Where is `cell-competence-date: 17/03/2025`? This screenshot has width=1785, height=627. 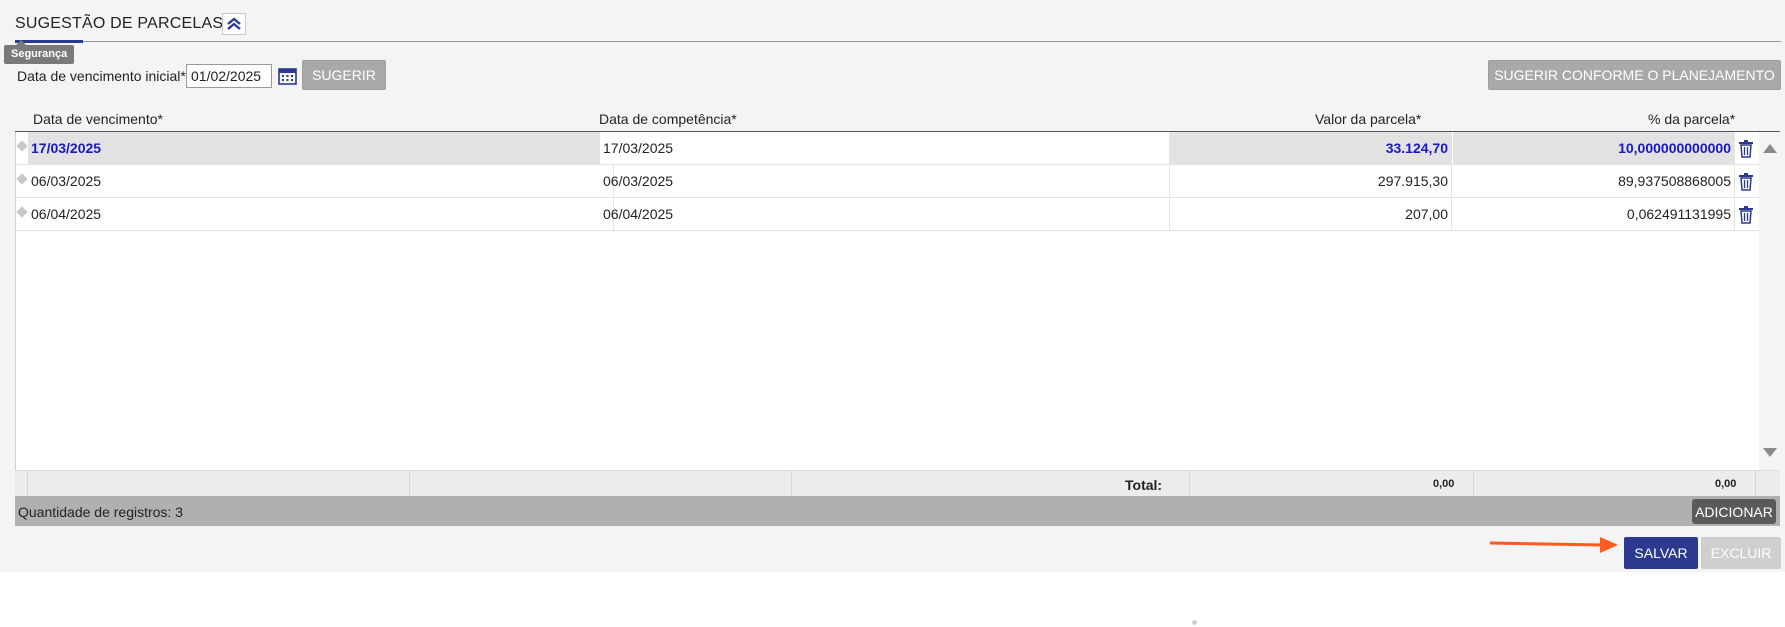
cell-competence-date: 17/03/2025 is located at coordinates (885, 148).